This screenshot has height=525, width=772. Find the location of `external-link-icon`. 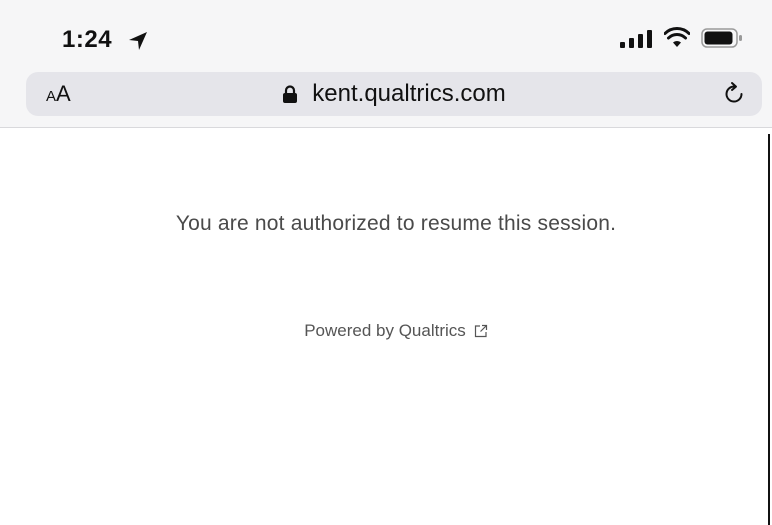

external-link-icon is located at coordinates (480, 331).